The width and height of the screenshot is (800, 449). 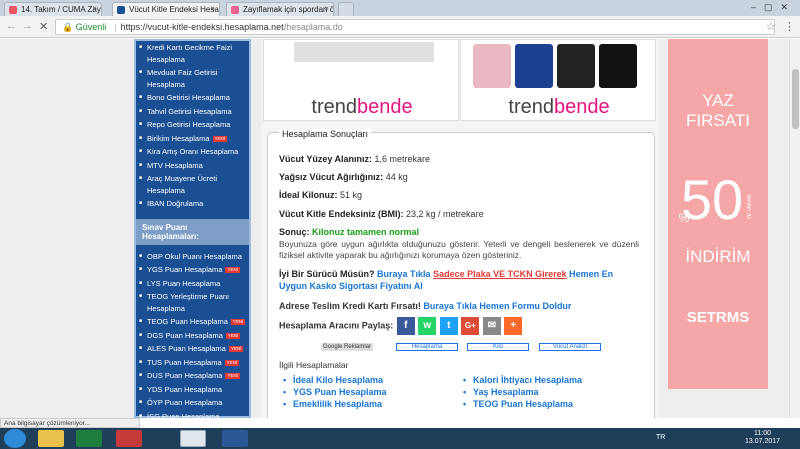 What do you see at coordinates (334, 404) in the screenshot?
I see `related-link: Emeklilik Hesaplama` at bounding box center [334, 404].